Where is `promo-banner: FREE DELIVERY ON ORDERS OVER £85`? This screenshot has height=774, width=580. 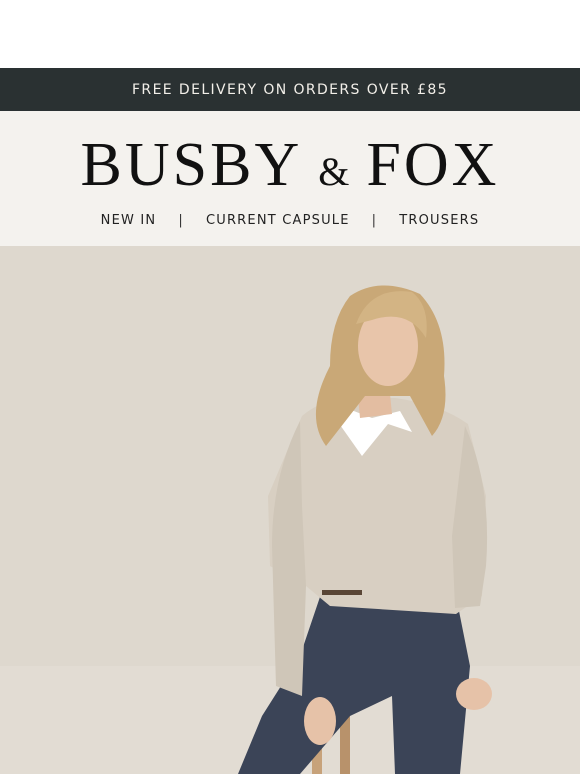 promo-banner: FREE DELIVERY ON ORDERS OVER £85 is located at coordinates (290, 89).